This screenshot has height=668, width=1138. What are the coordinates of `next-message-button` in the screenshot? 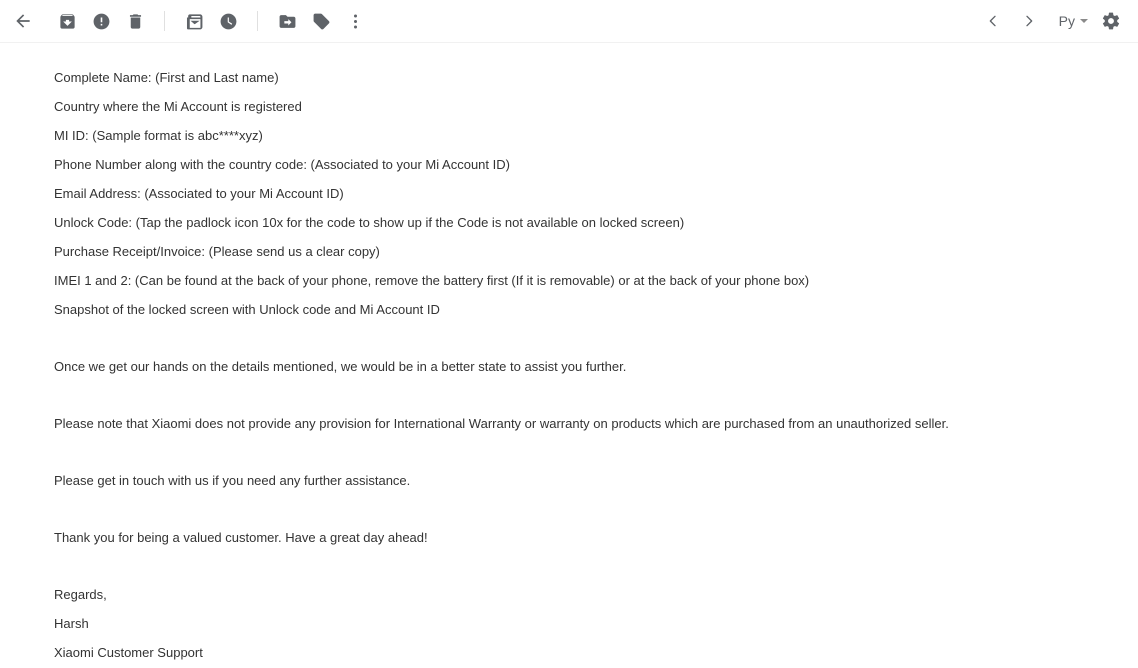 It's located at (1029, 21).